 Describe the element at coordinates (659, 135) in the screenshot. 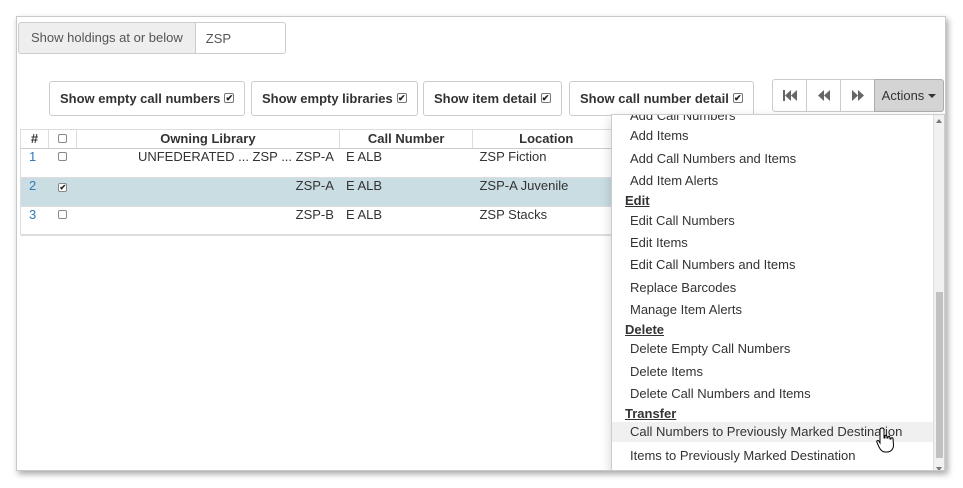

I see `menu-item-add-items: Add Items` at that location.